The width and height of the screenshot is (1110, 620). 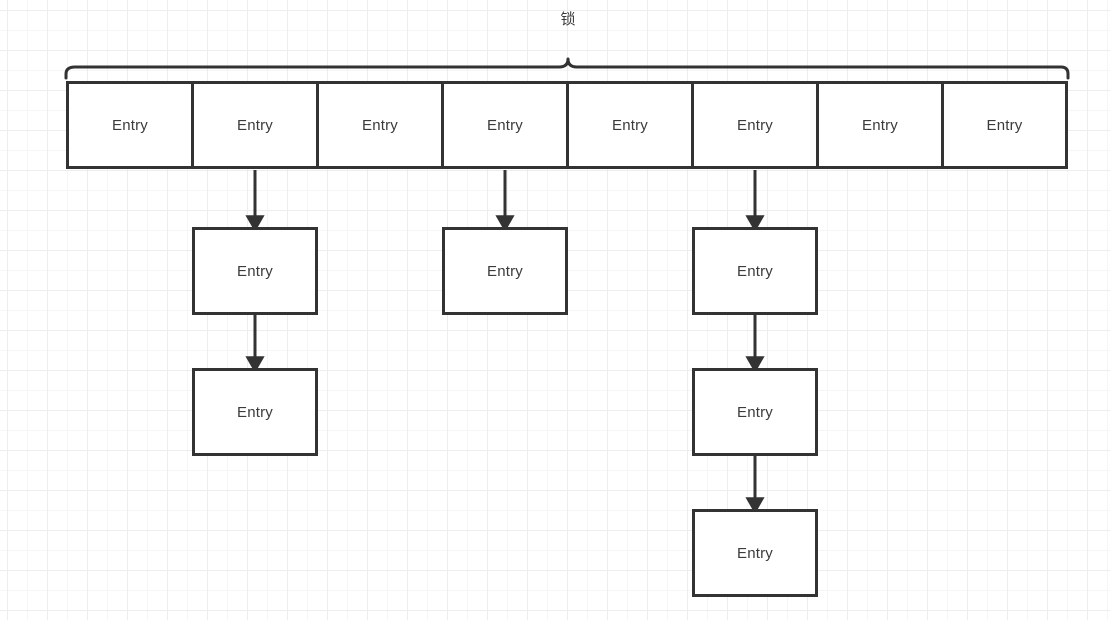 I want to click on chain2-node-1: Entry, so click(x=505, y=271).